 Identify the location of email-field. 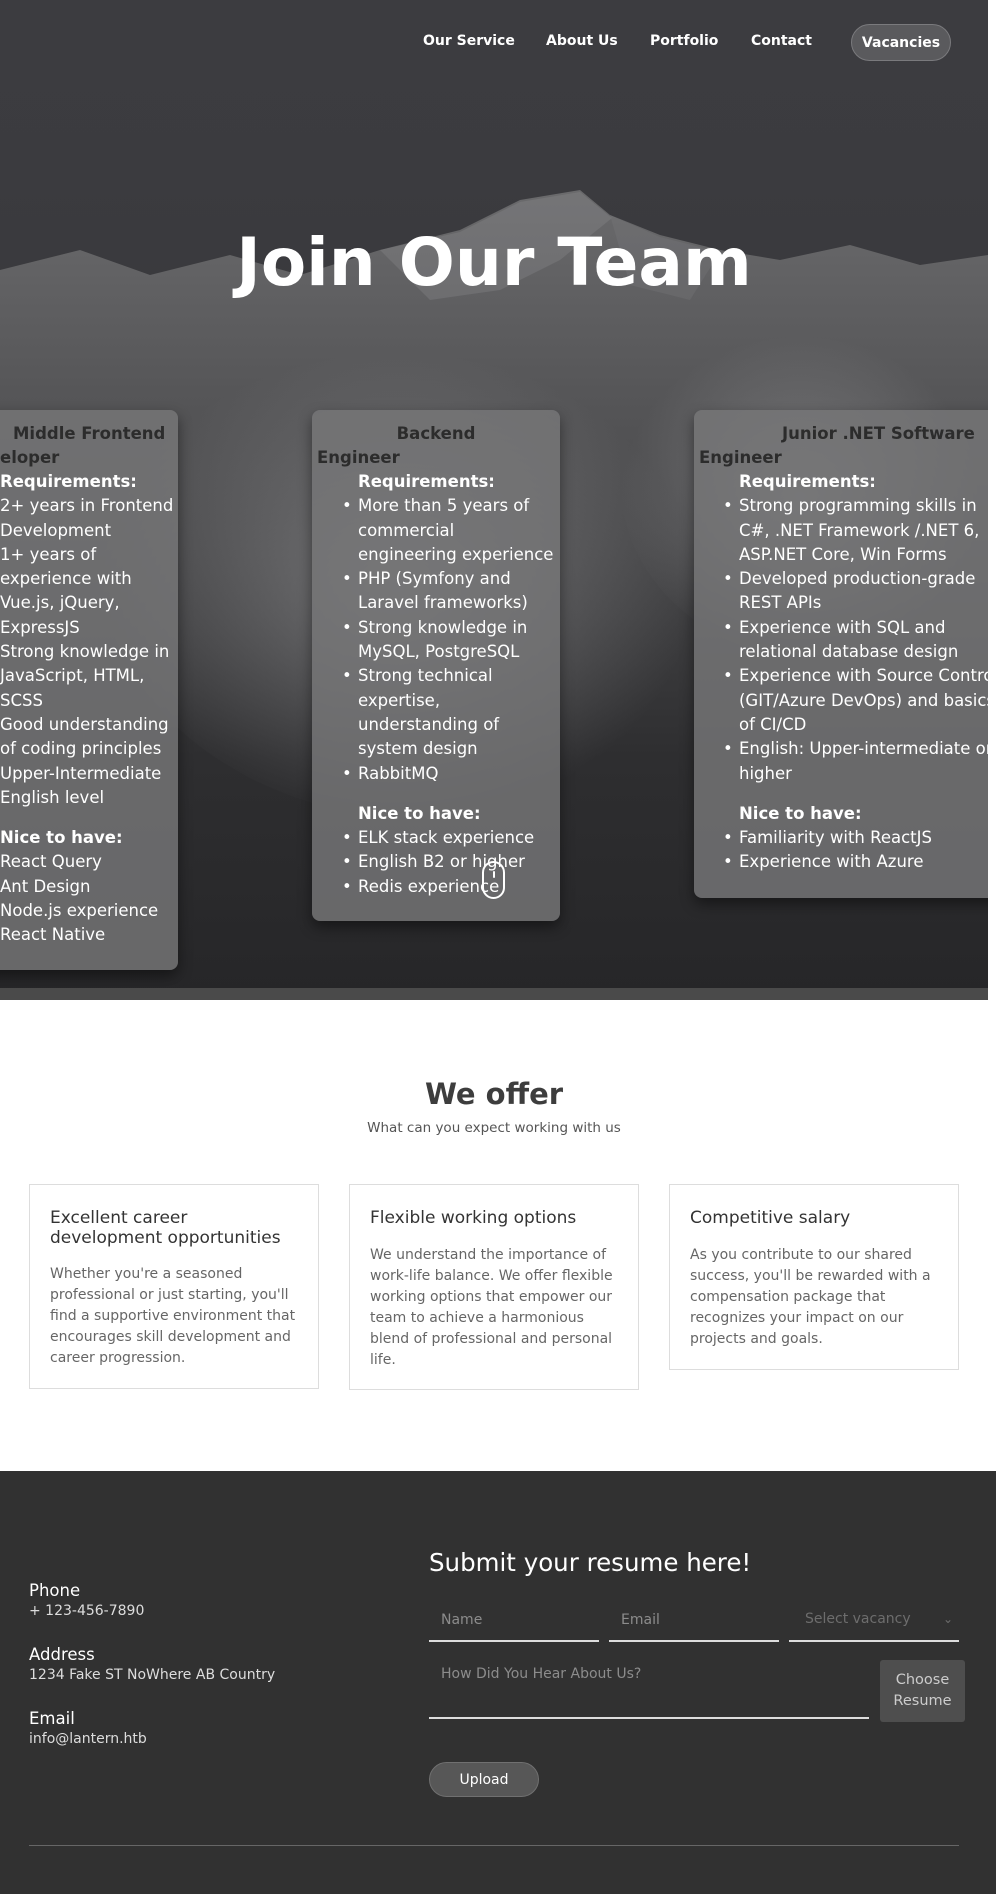
(694, 1622).